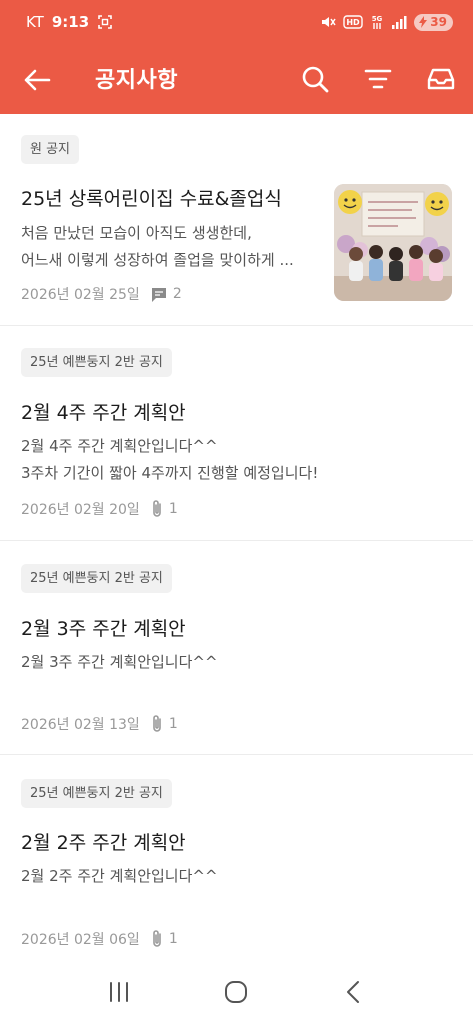  What do you see at coordinates (103, 629) in the screenshot?
I see `notice-title: 2월 3주 주간 계획안` at bounding box center [103, 629].